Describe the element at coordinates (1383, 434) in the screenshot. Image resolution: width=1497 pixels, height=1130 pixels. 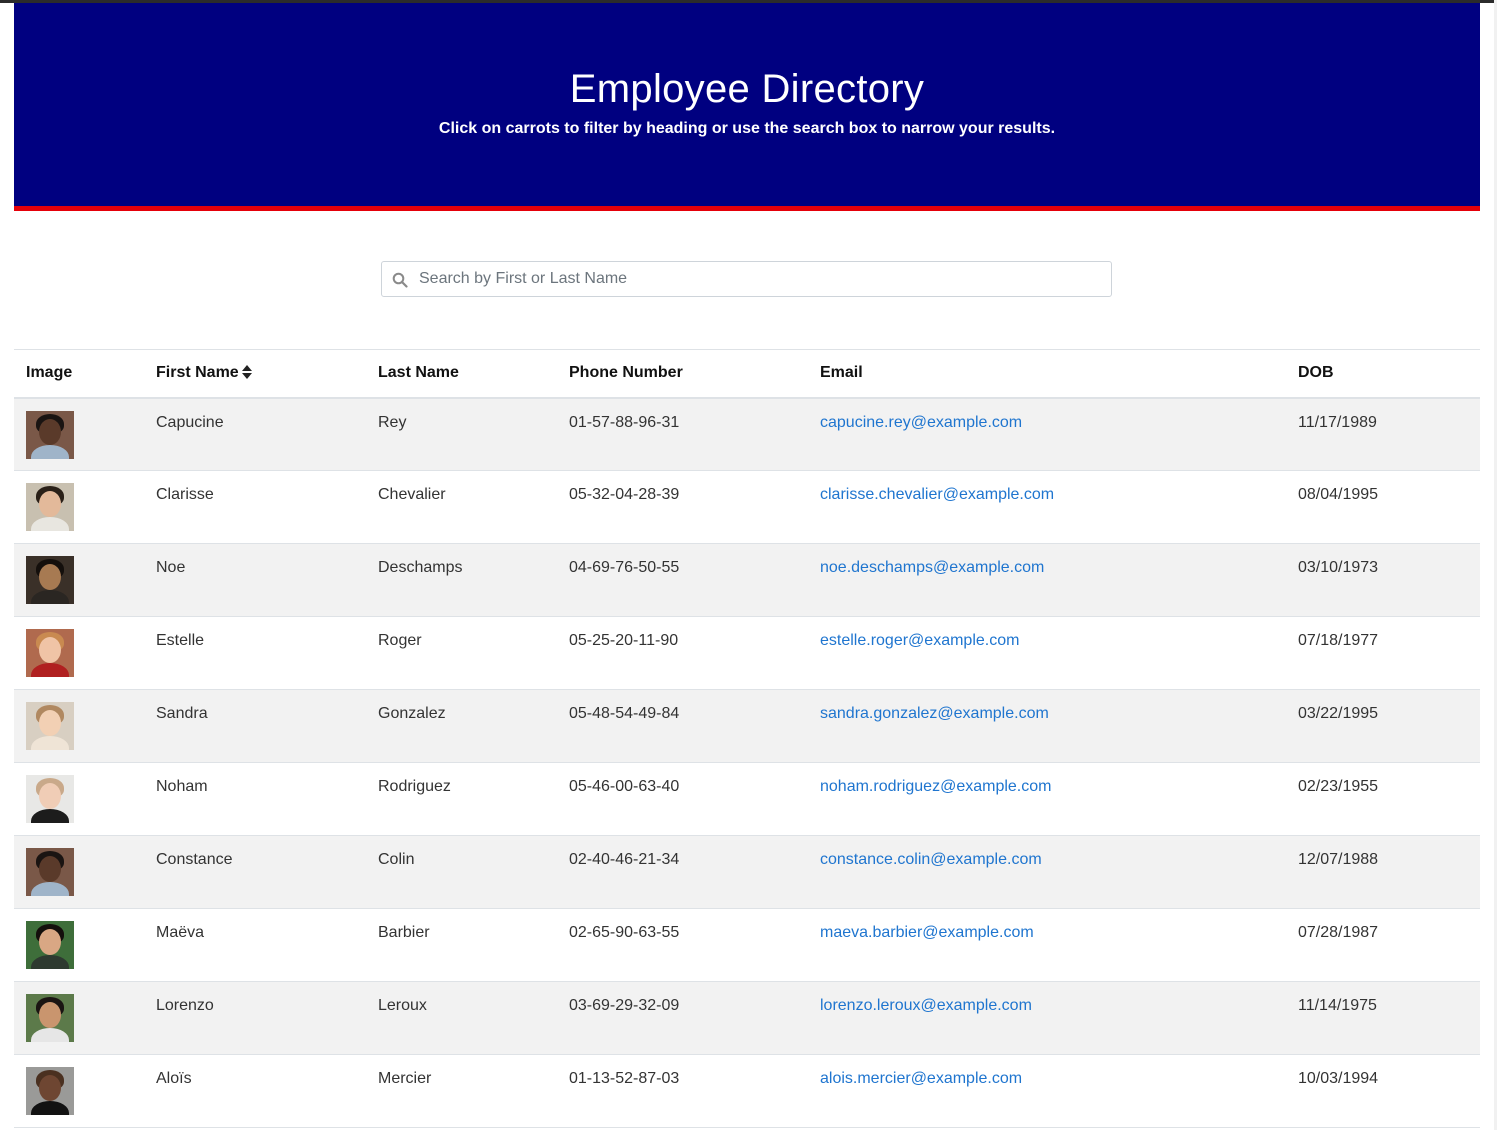
I see `dob-cell: 11/17/1989` at that location.